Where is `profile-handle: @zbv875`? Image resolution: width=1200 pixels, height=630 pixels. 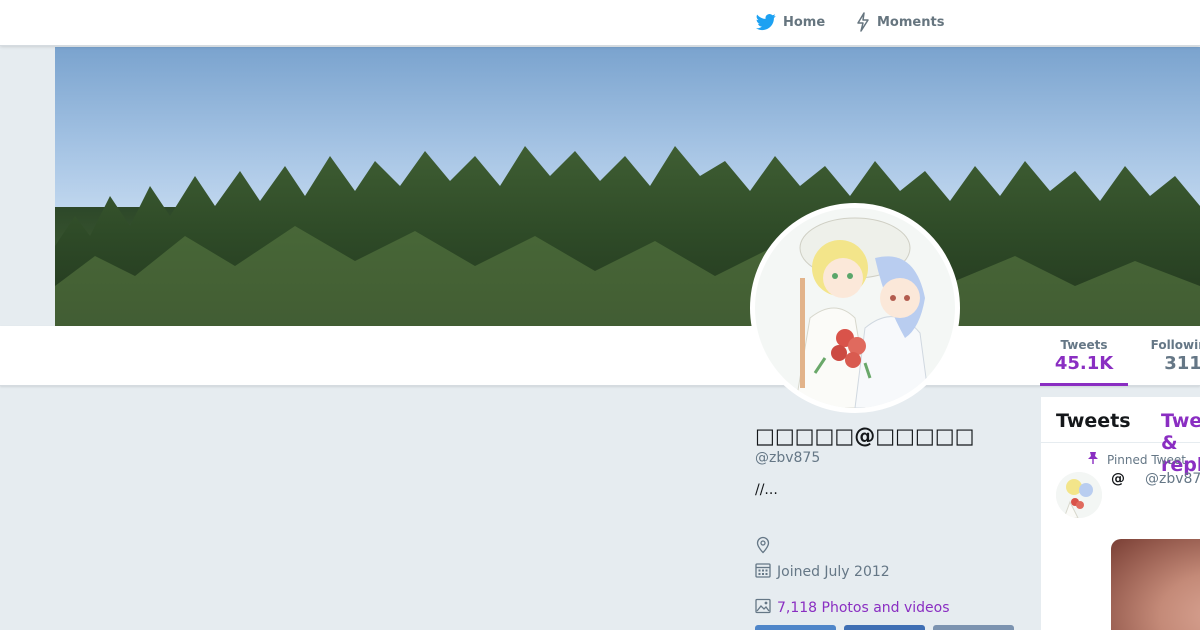
profile-handle: @zbv875 is located at coordinates (787, 458).